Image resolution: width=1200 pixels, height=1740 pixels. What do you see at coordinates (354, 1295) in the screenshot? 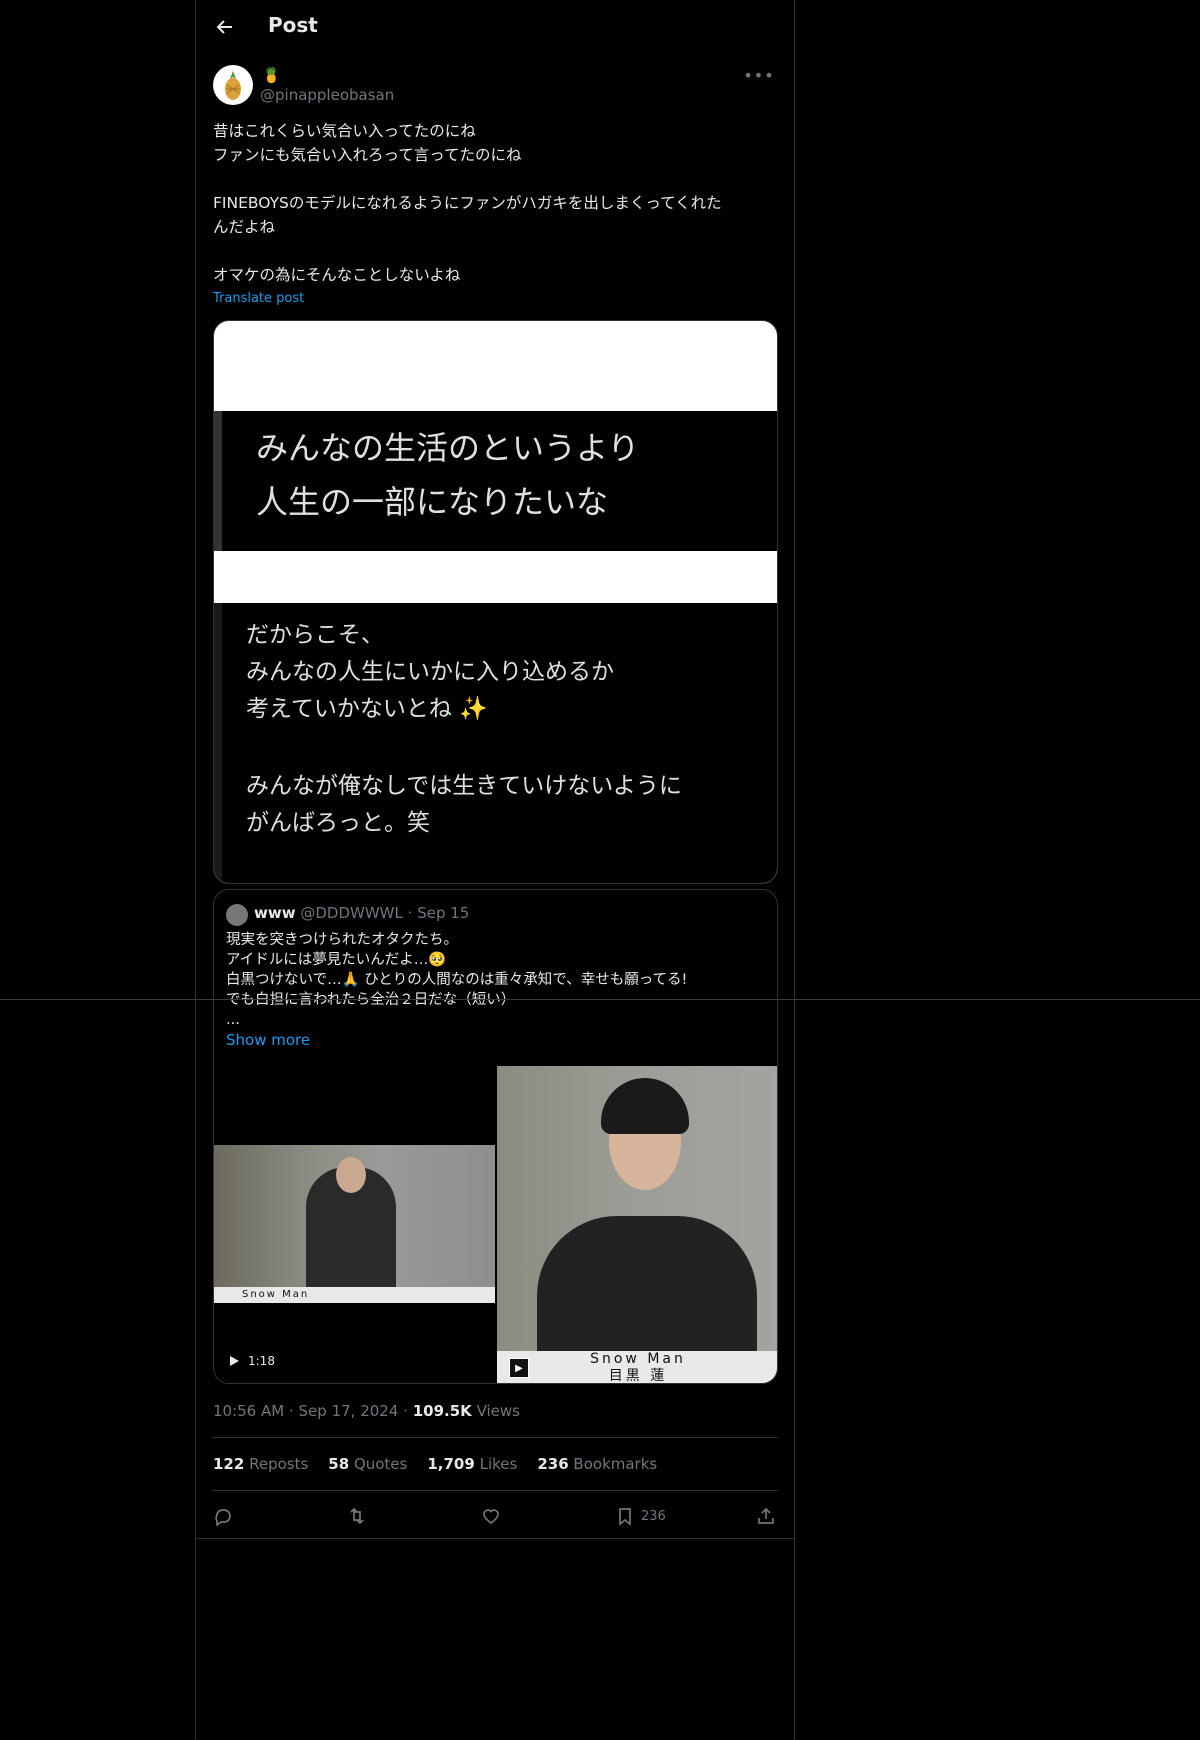
I see `video-caption: Snow Man` at bounding box center [354, 1295].